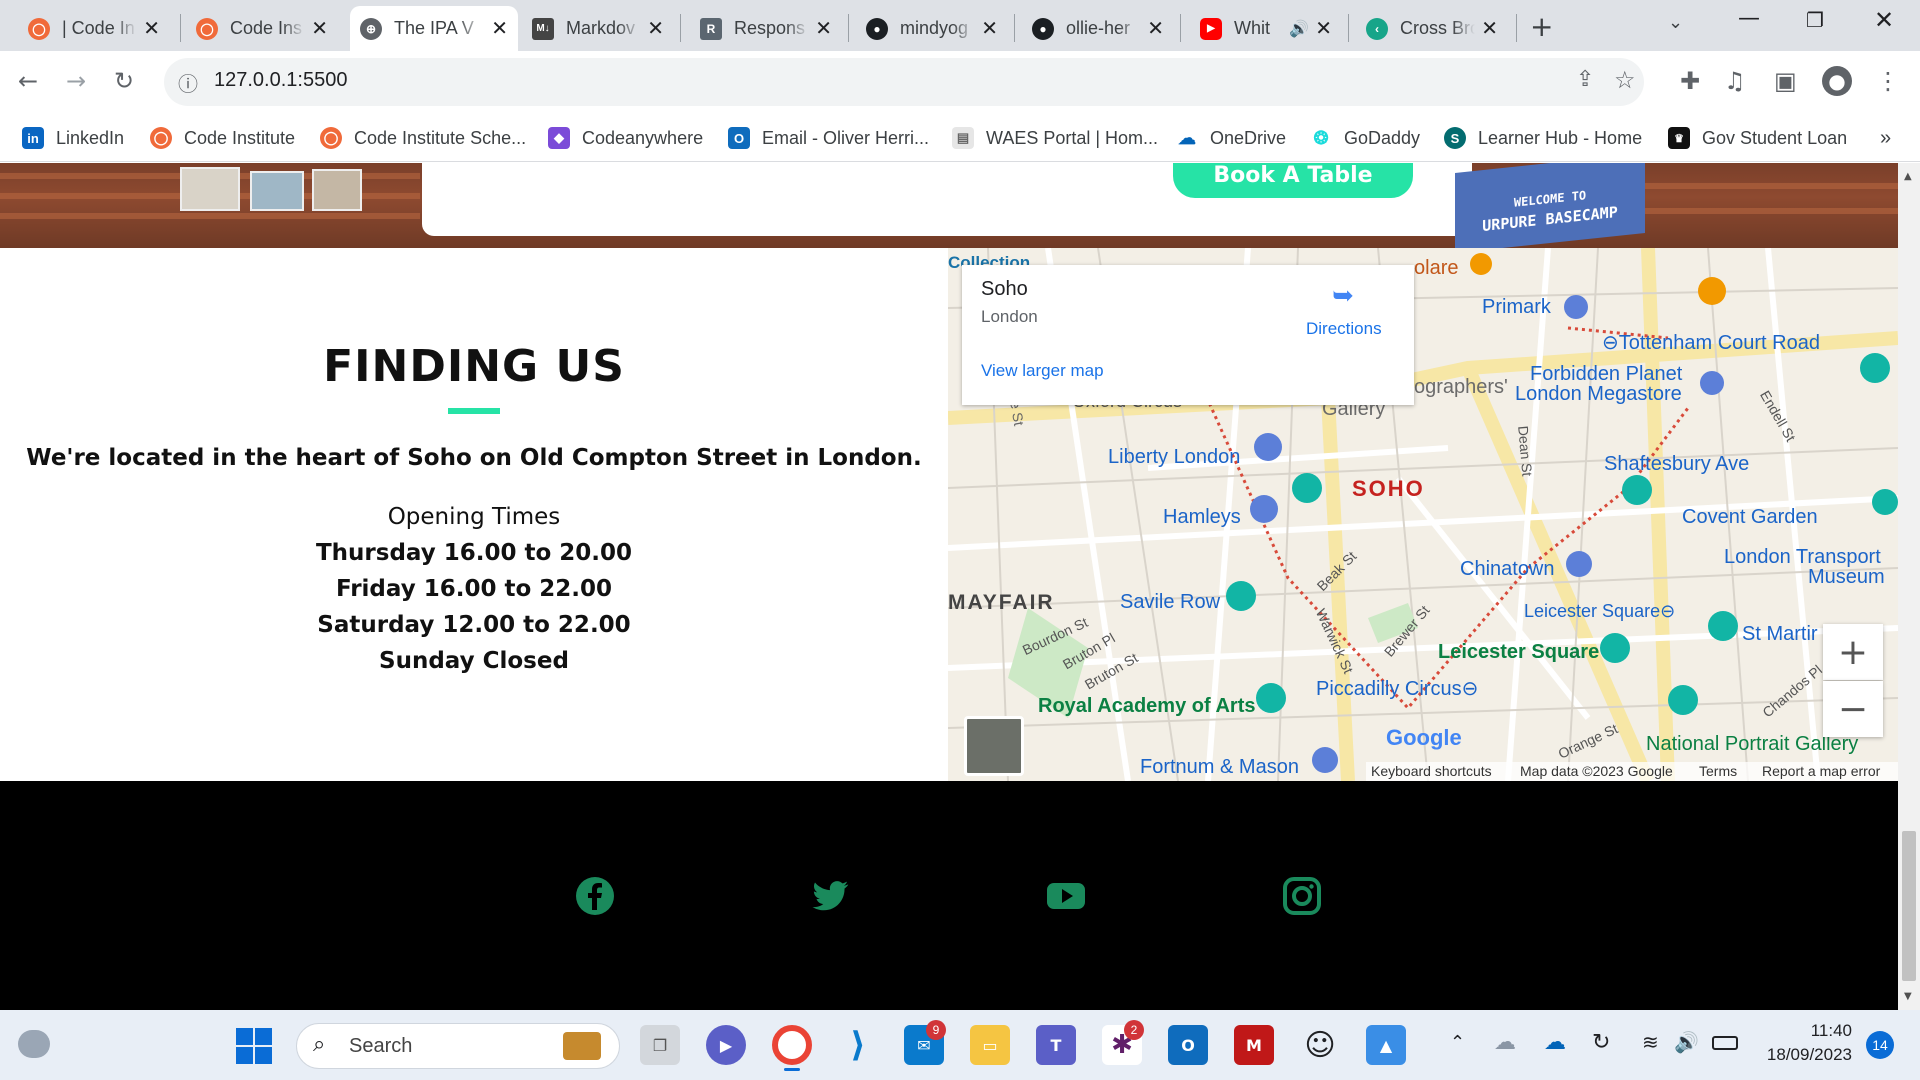 The height and width of the screenshot is (1080, 1920). Describe the element at coordinates (1231, 138) in the screenshot. I see `bookmark-onedrive: ☁ OneDrive` at that location.